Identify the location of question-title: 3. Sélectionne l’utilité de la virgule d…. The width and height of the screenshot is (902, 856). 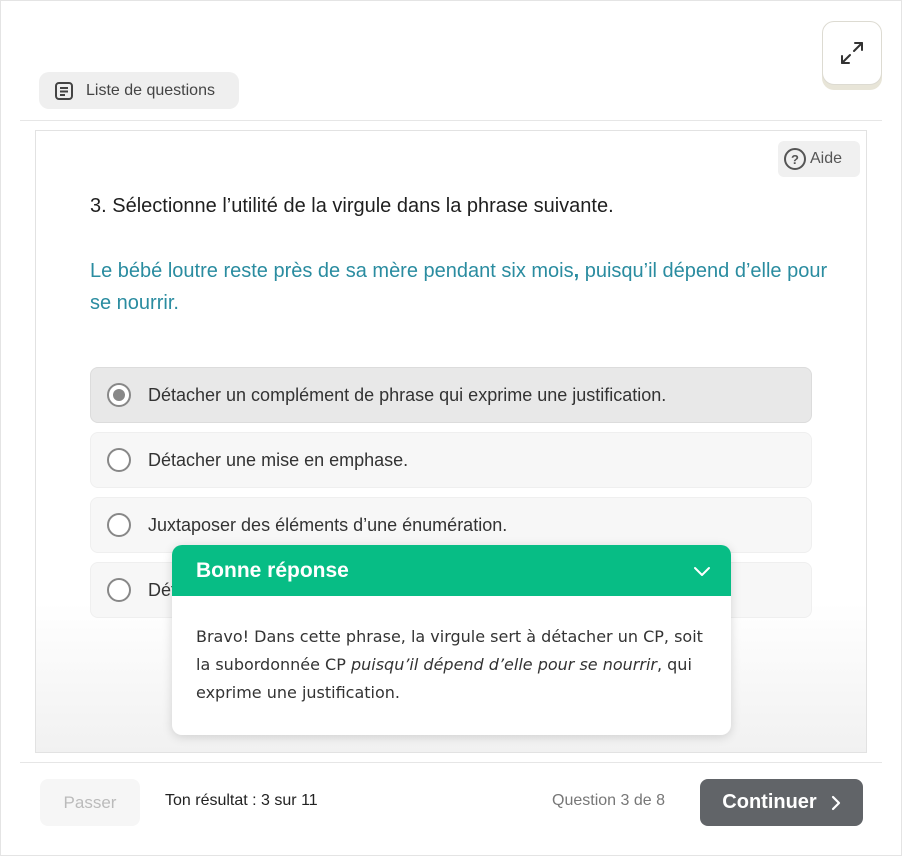
(352, 206).